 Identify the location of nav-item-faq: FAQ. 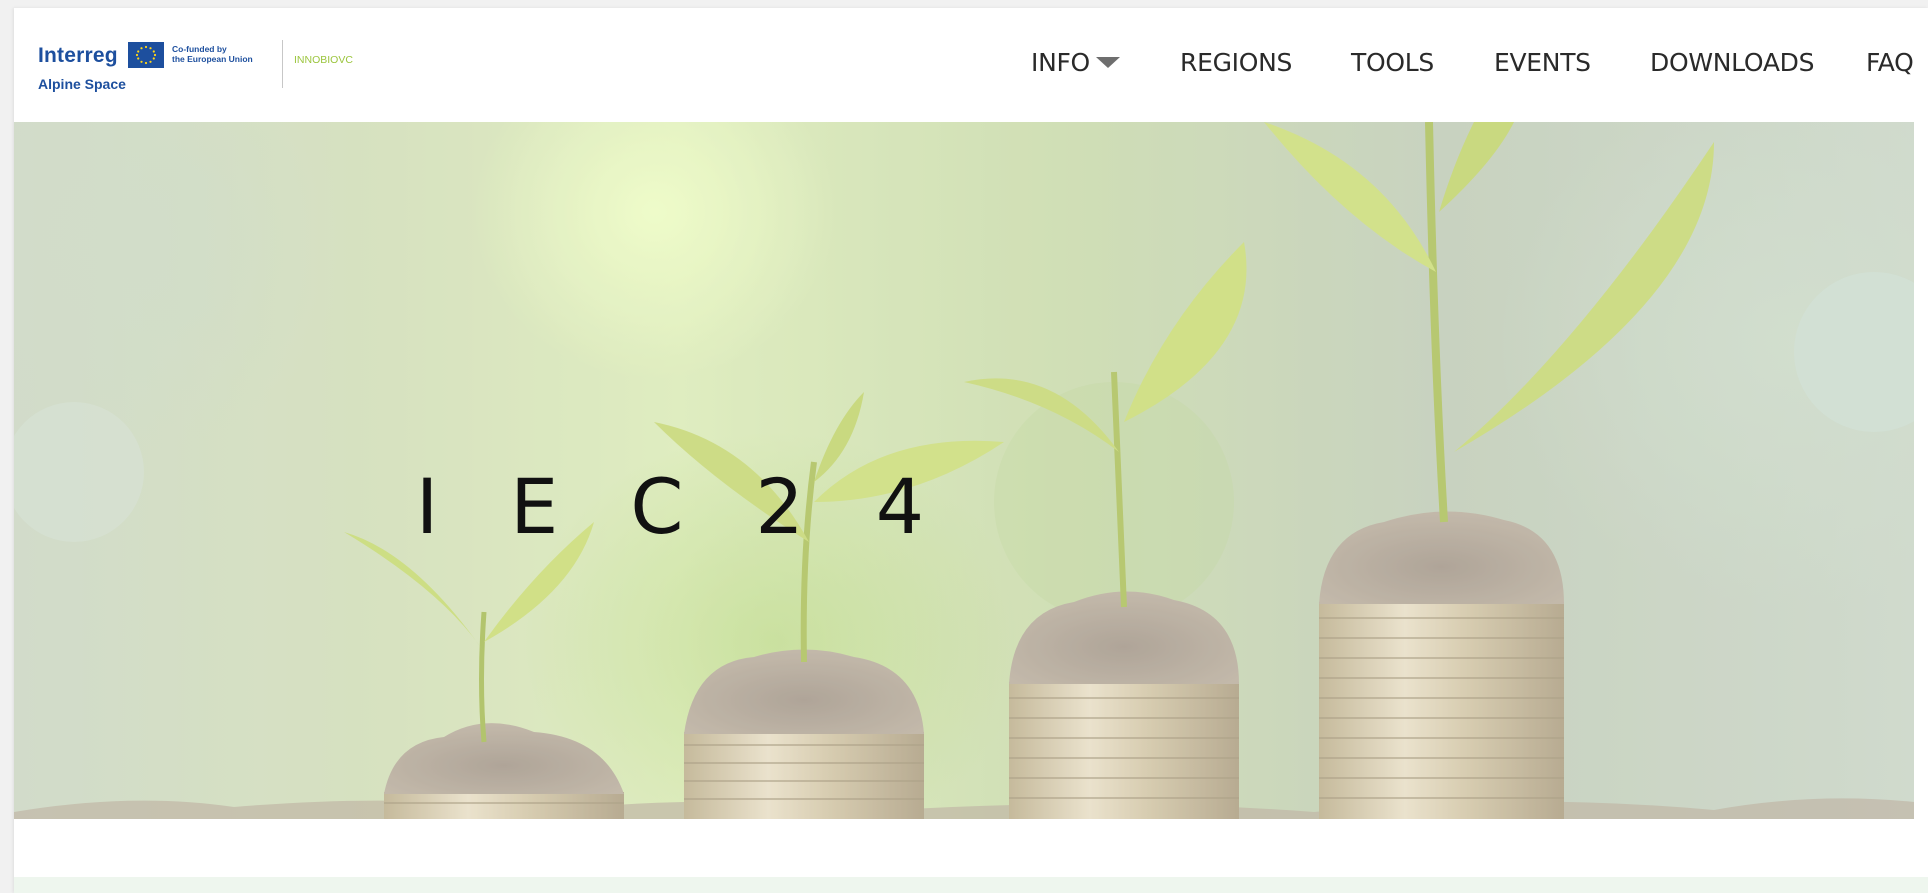
(1890, 63).